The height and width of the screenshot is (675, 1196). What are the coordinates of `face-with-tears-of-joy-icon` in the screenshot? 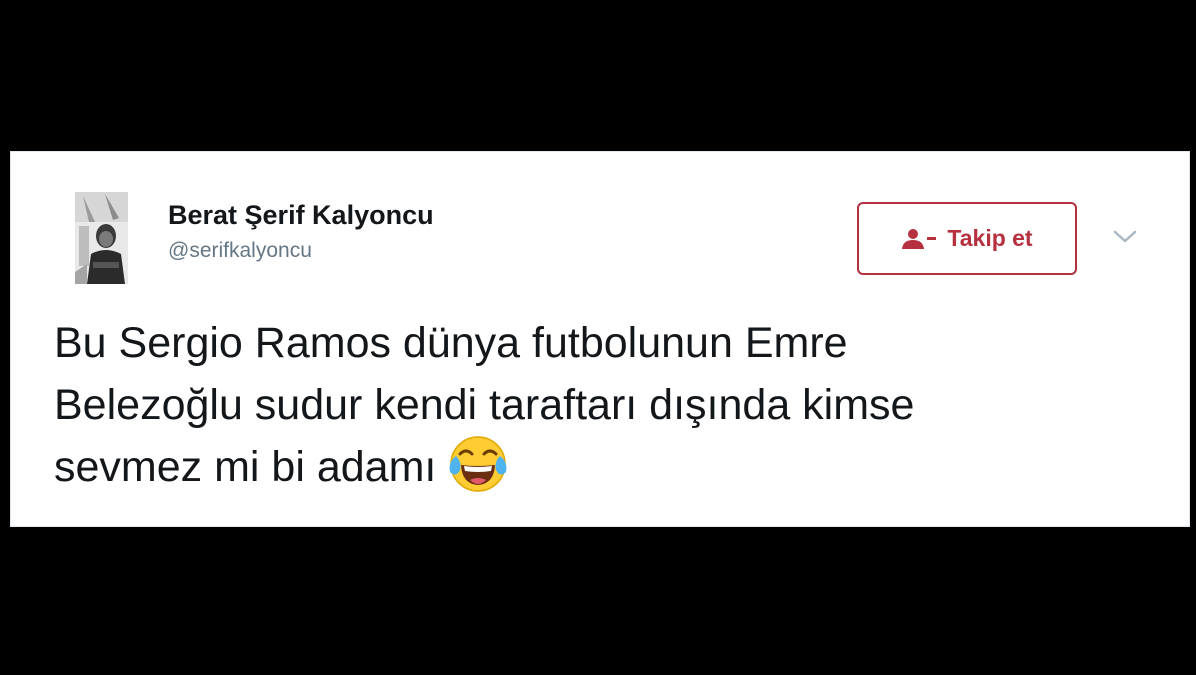 It's located at (478, 463).